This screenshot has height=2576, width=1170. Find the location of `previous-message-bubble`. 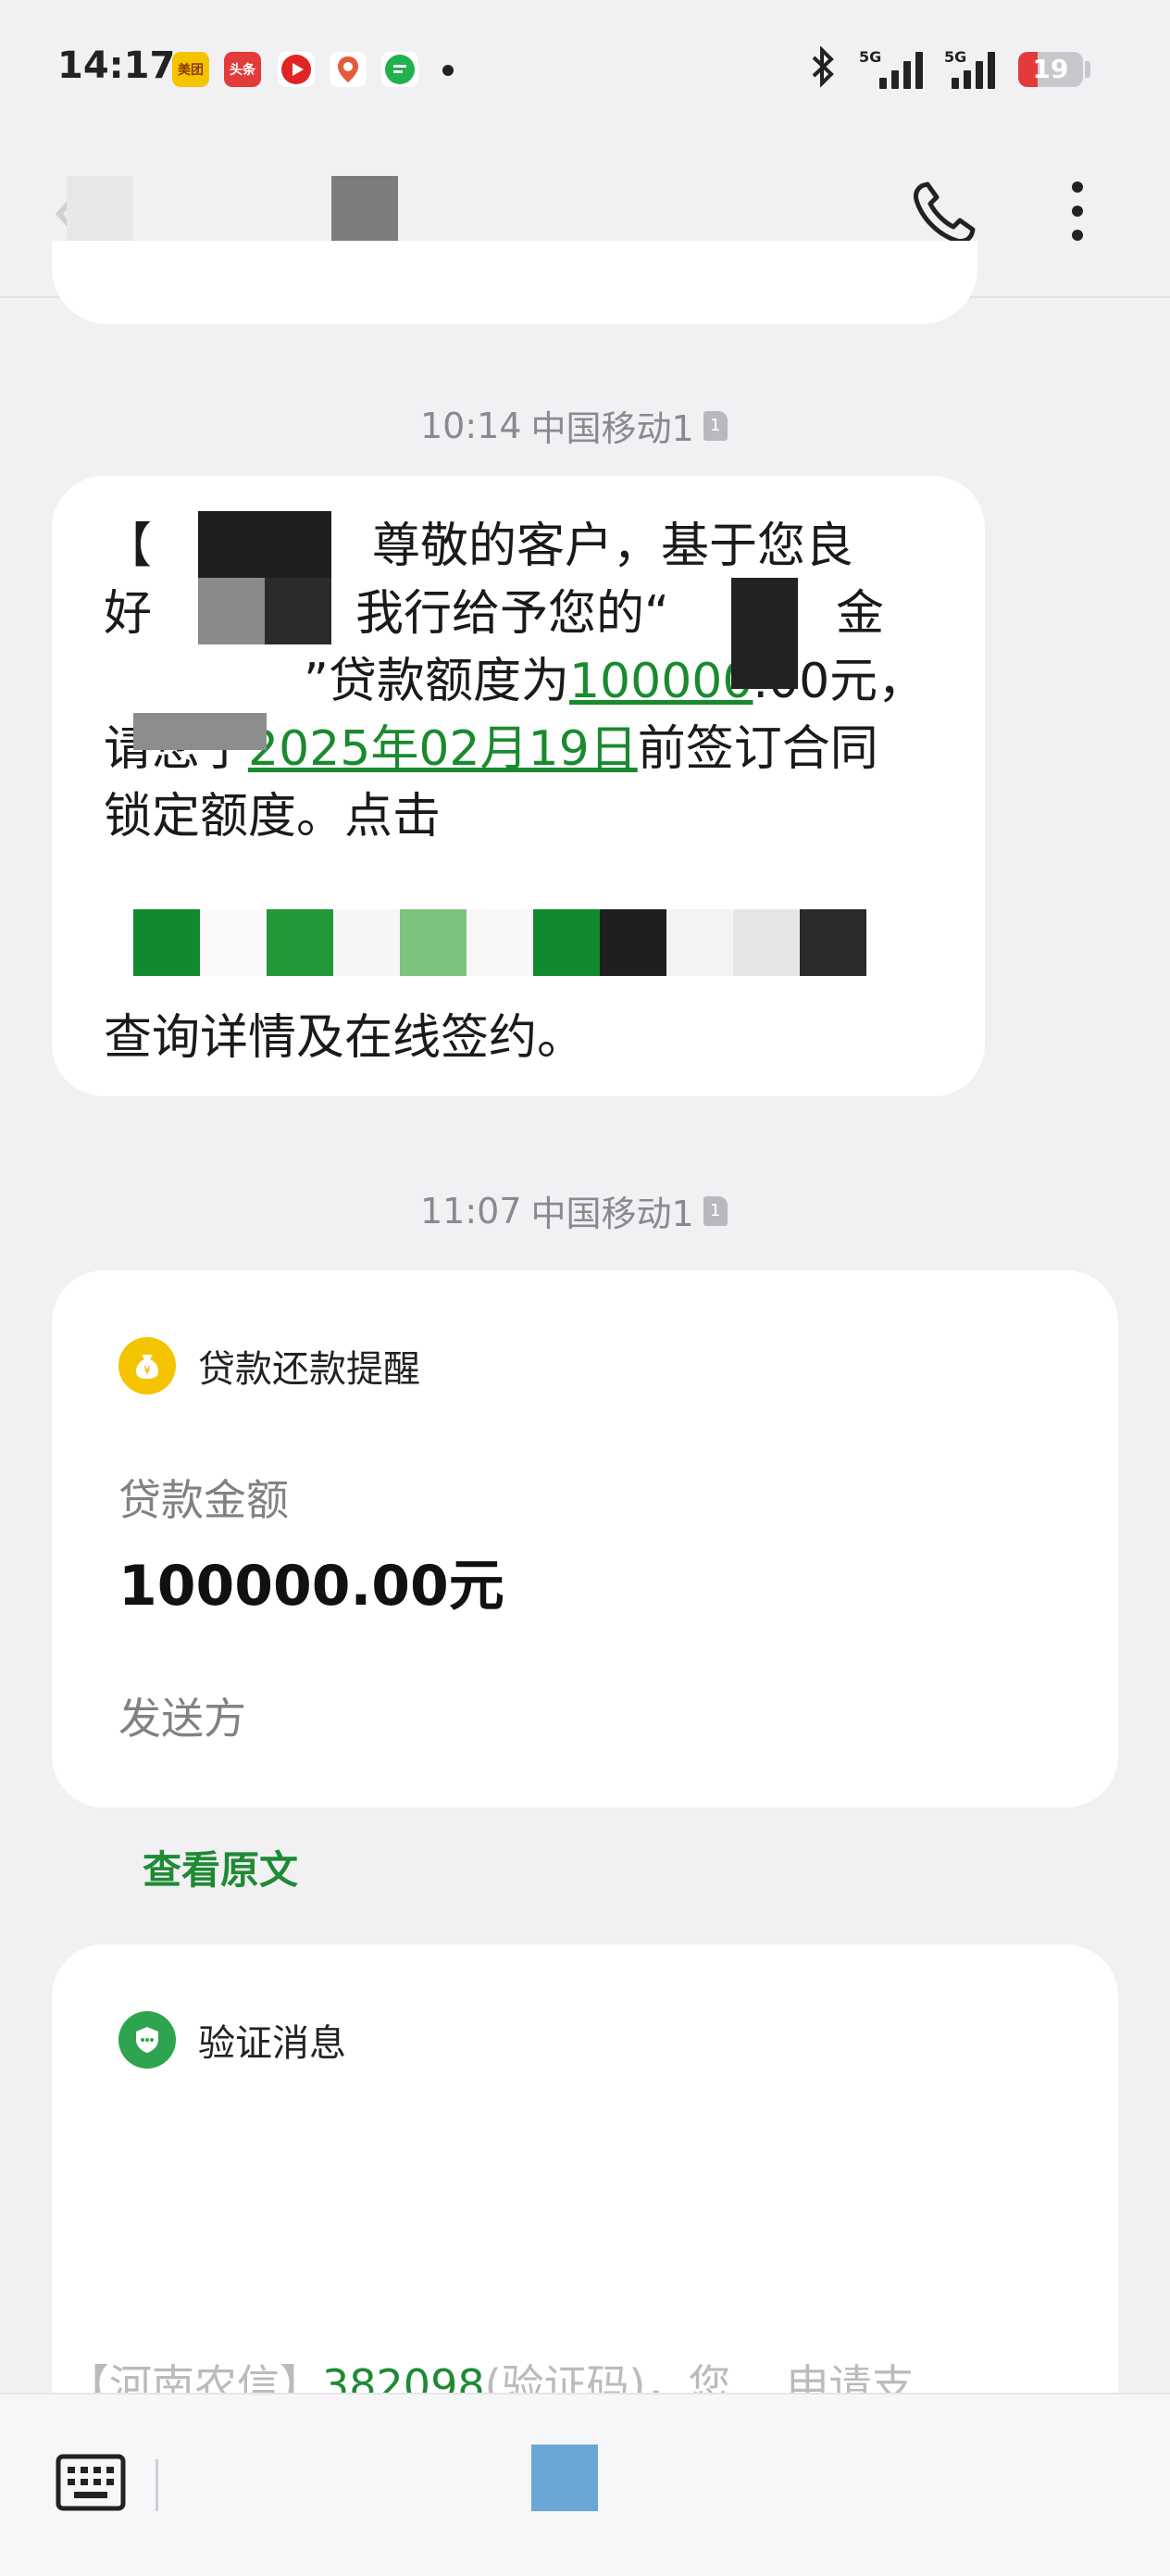

previous-message-bubble is located at coordinates (514, 282).